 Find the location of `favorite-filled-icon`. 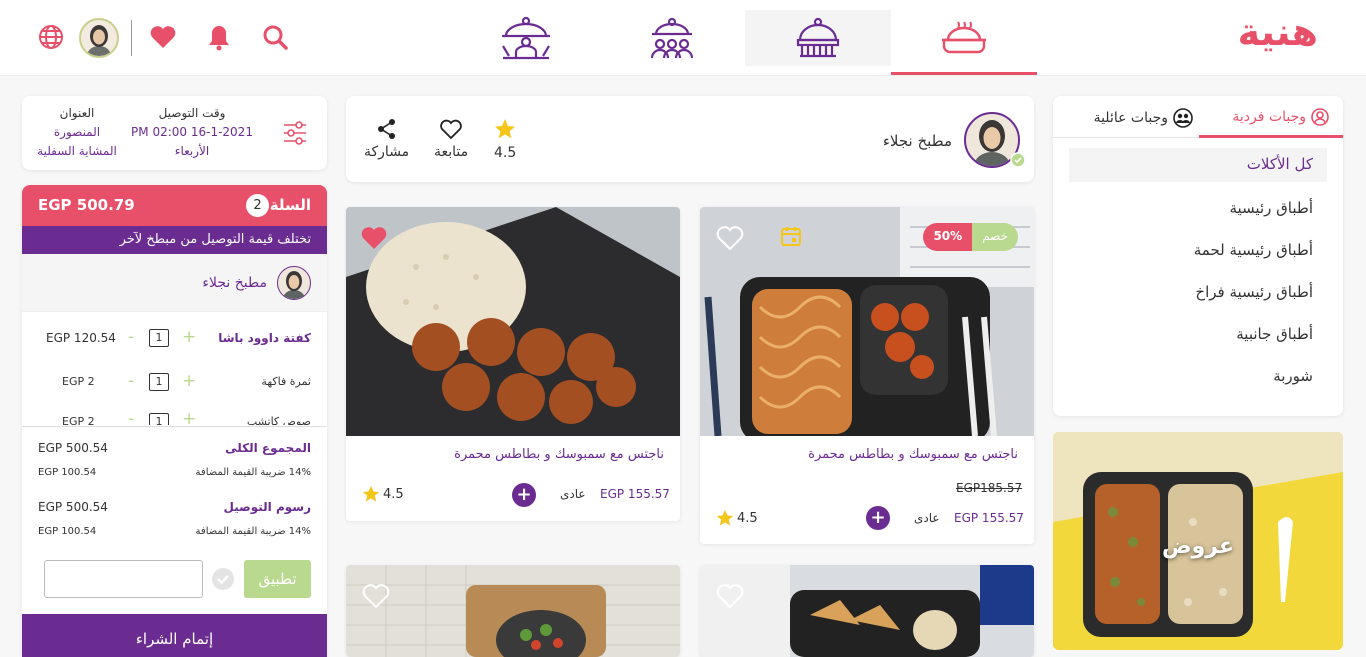

favorite-filled-icon is located at coordinates (374, 238).